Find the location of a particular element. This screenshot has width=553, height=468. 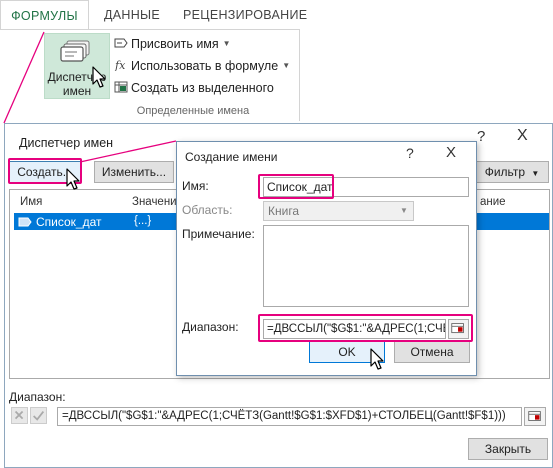

row-value-cell: {...} is located at coordinates (143, 221).